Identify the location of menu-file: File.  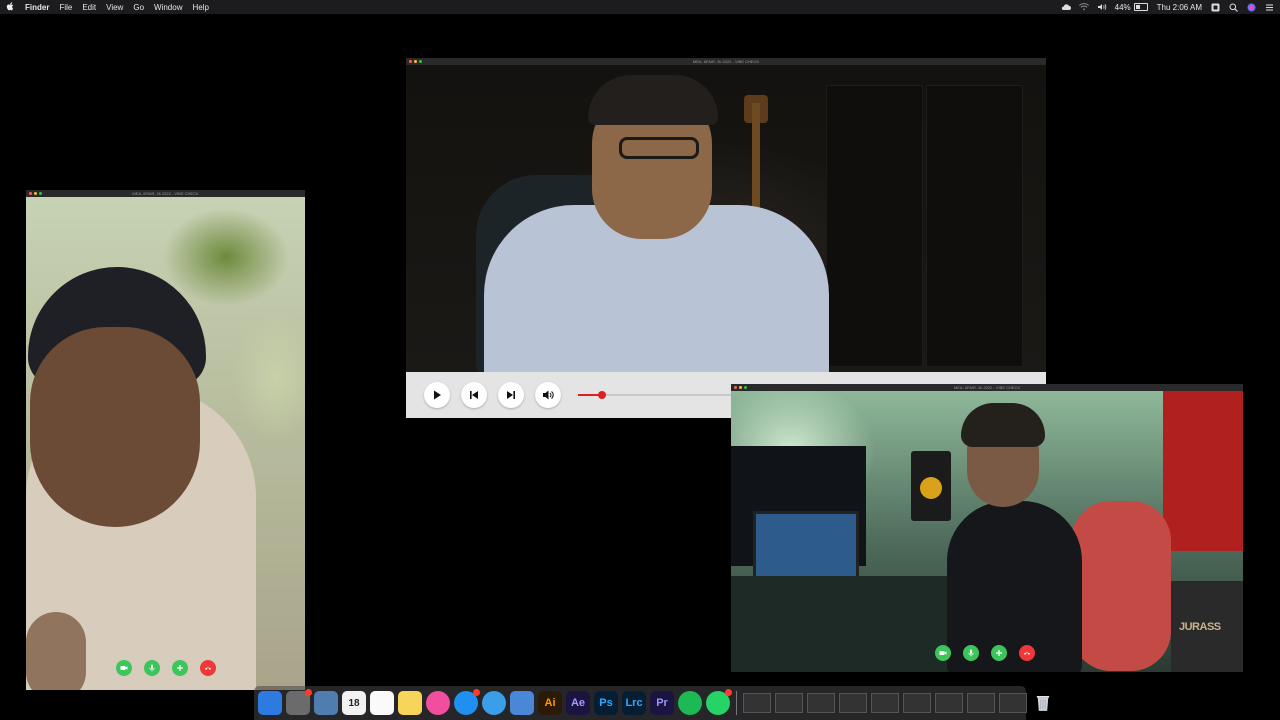
(65, 7).